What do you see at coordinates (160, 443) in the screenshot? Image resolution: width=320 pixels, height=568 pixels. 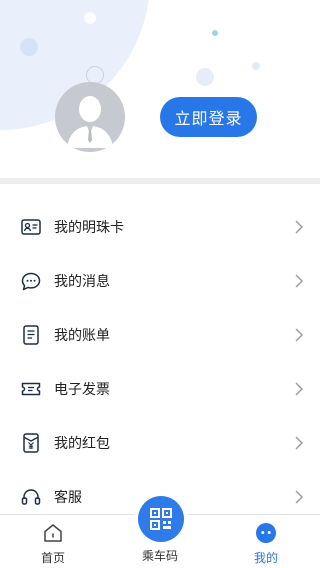 I see `menu-item-red-packets: 我的红包` at bounding box center [160, 443].